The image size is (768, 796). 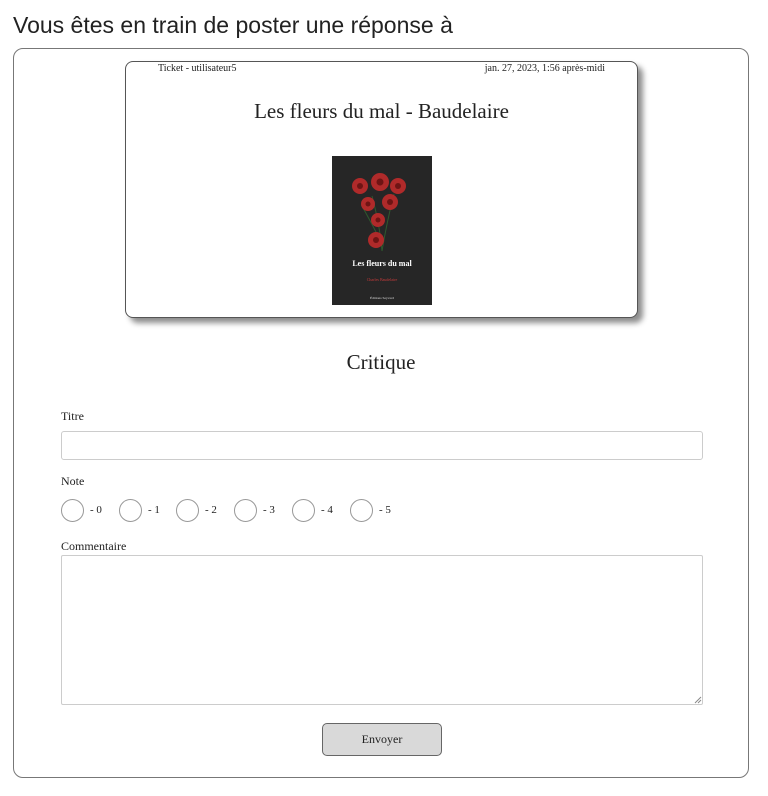 What do you see at coordinates (544, 68) in the screenshot?
I see `ticket-date: jan. 27, 2023, 1:56 après-midi` at bounding box center [544, 68].